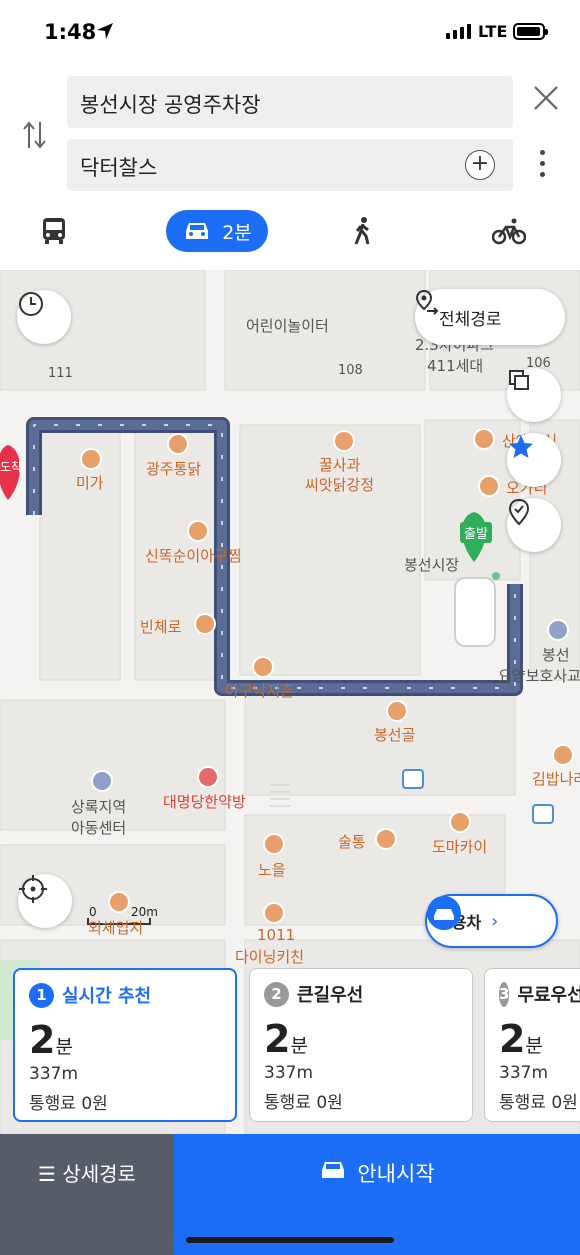 This screenshot has width=580, height=1255. What do you see at coordinates (290, 31) in the screenshot?
I see `status-bar: 1:48 LTE` at bounding box center [290, 31].